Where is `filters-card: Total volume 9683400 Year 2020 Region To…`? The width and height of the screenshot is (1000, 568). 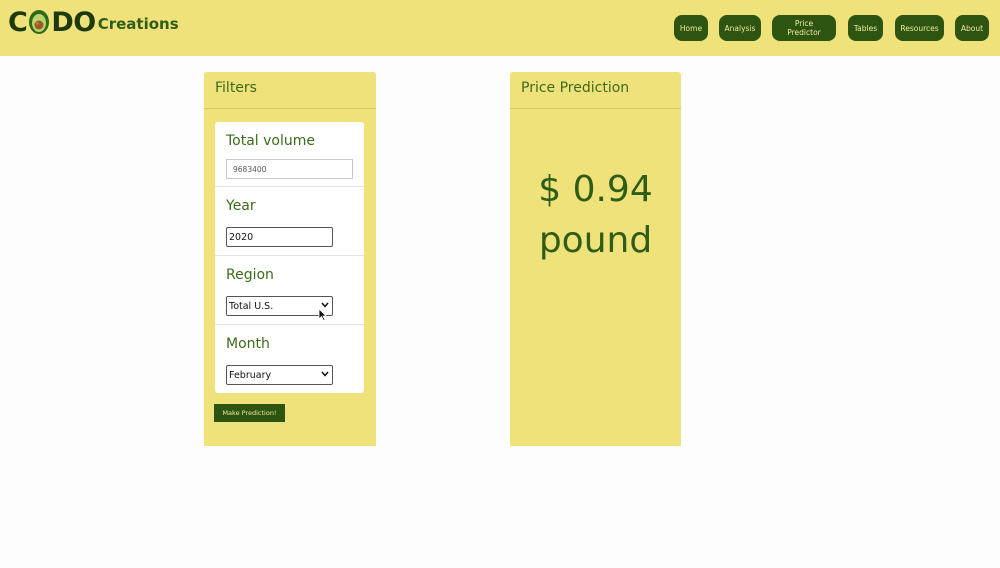
filters-card: Total volume 9683400 Year 2020 Region To… is located at coordinates (289, 257).